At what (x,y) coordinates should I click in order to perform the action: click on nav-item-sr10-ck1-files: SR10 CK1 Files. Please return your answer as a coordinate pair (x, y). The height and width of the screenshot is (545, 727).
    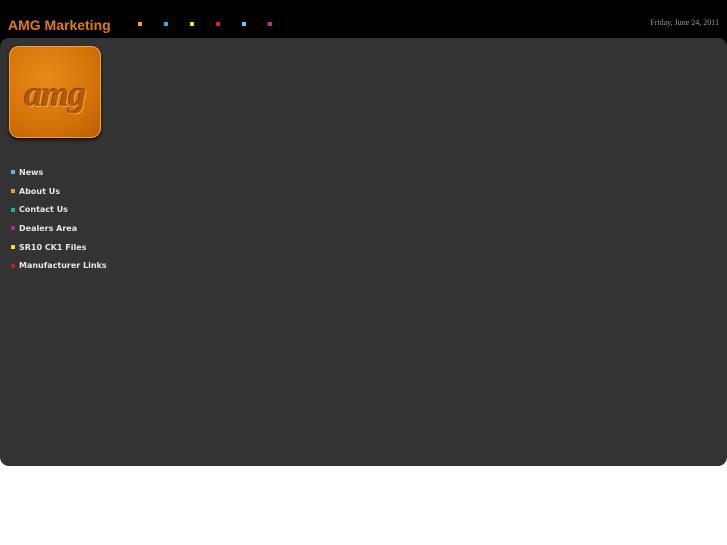
    Looking at the image, I should click on (59, 247).